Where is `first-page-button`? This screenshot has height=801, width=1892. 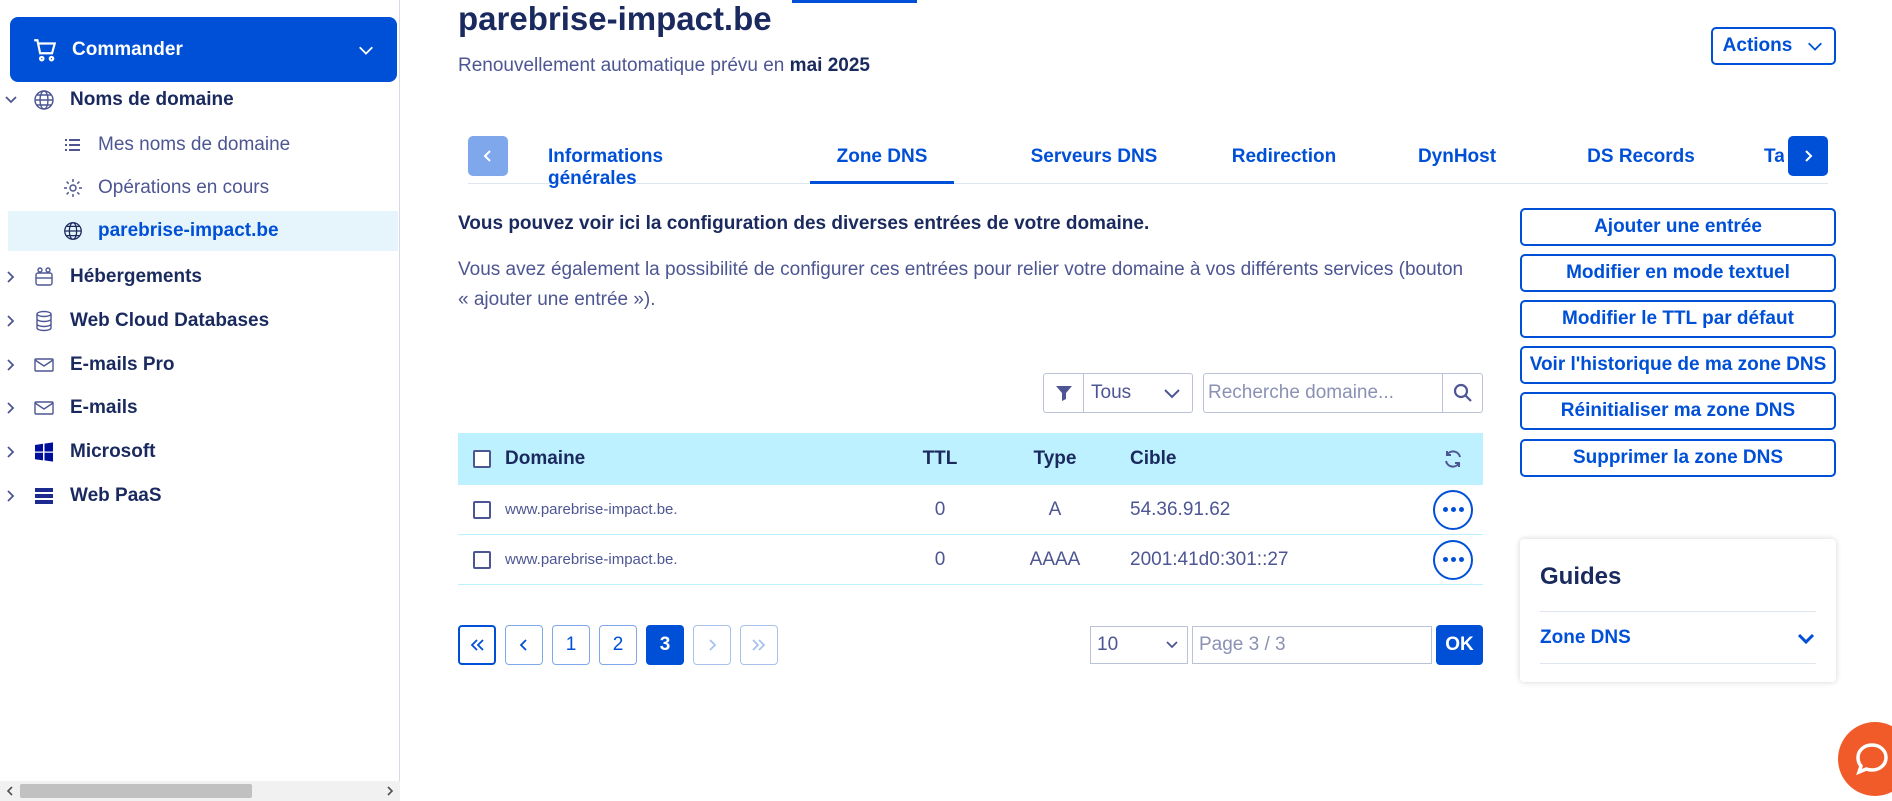
first-page-button is located at coordinates (477, 645).